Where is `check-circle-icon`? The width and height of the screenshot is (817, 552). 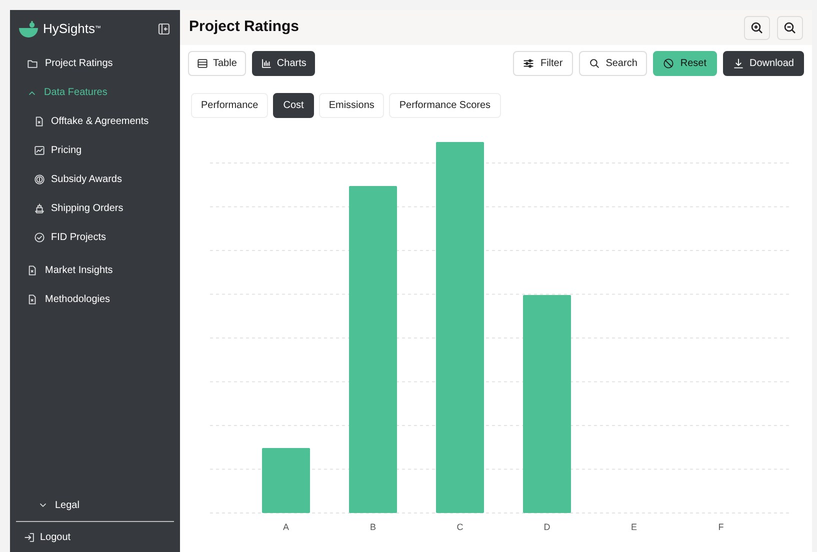
check-circle-icon is located at coordinates (39, 237).